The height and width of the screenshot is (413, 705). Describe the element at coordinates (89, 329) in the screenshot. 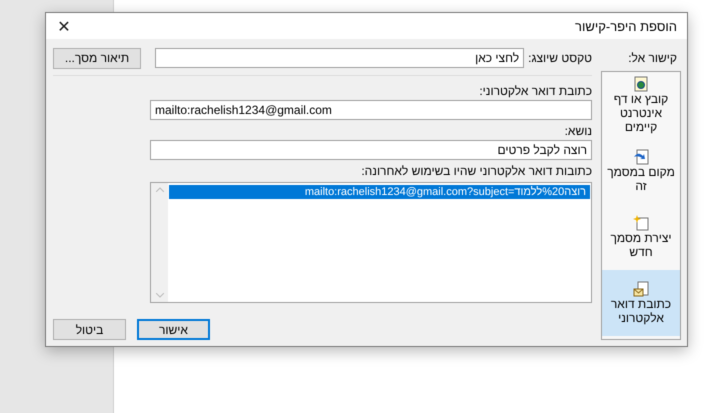

I see `dialog-button: ביטול` at that location.